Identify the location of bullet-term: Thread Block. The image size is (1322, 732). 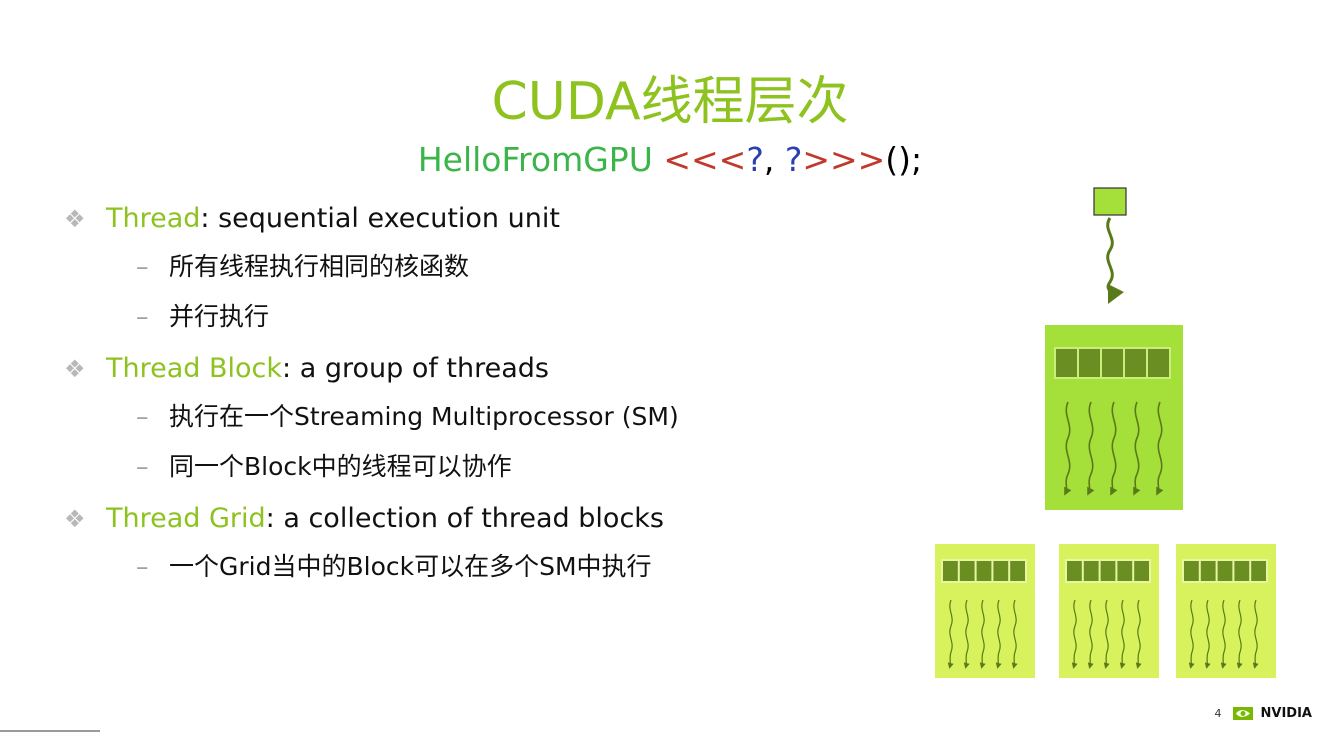
(194, 368).